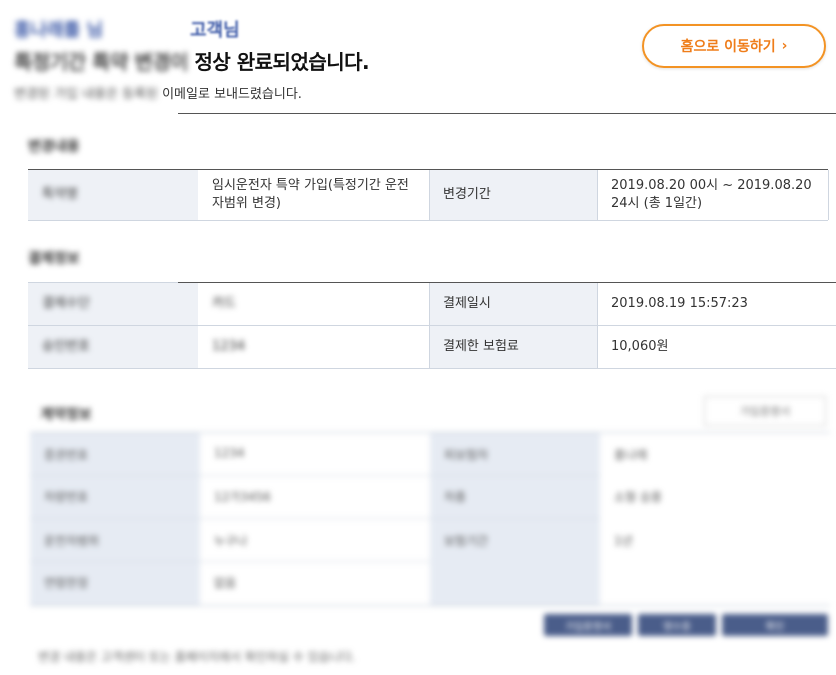 The image size is (836, 675). What do you see at coordinates (455, 497) in the screenshot?
I see `contract-right-label-2: 차종` at bounding box center [455, 497].